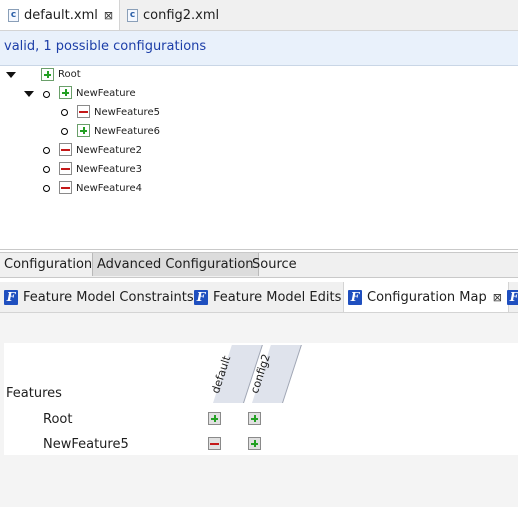  I want to click on editor-tab-bar: c default.xml ⊠ c config2.xml, so click(259, 15).